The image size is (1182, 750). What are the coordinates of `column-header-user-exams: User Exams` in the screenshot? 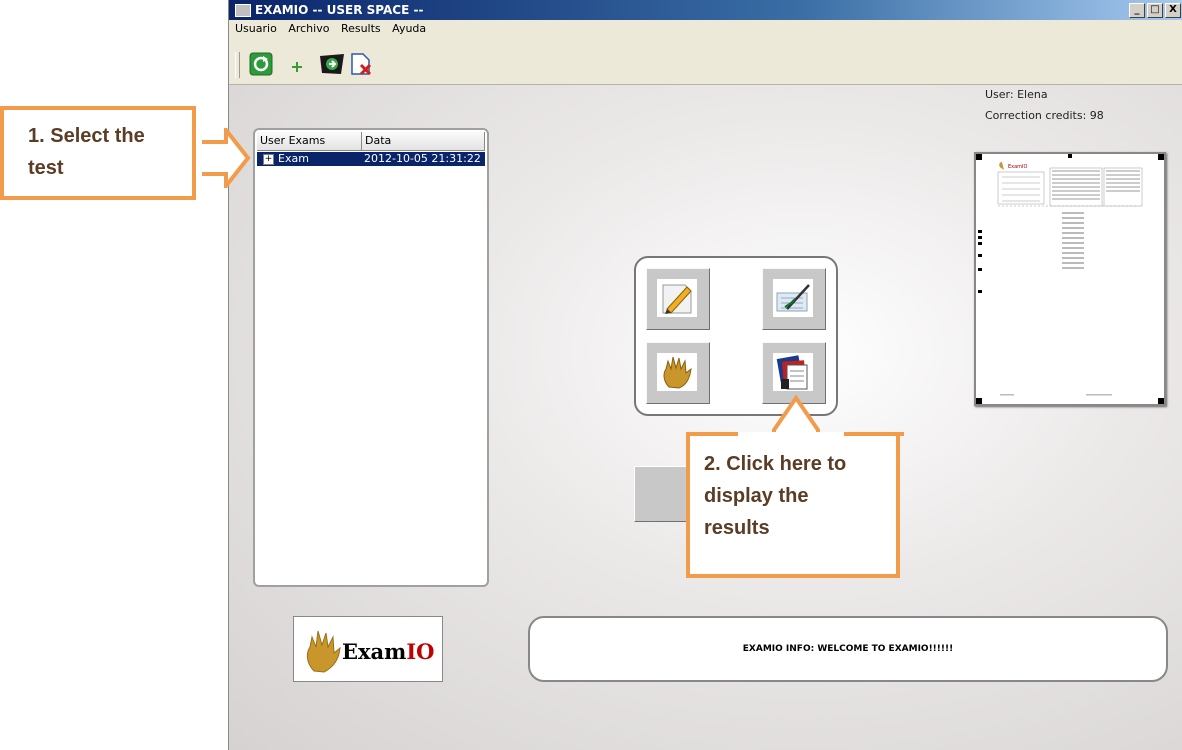 It's located at (309, 141).